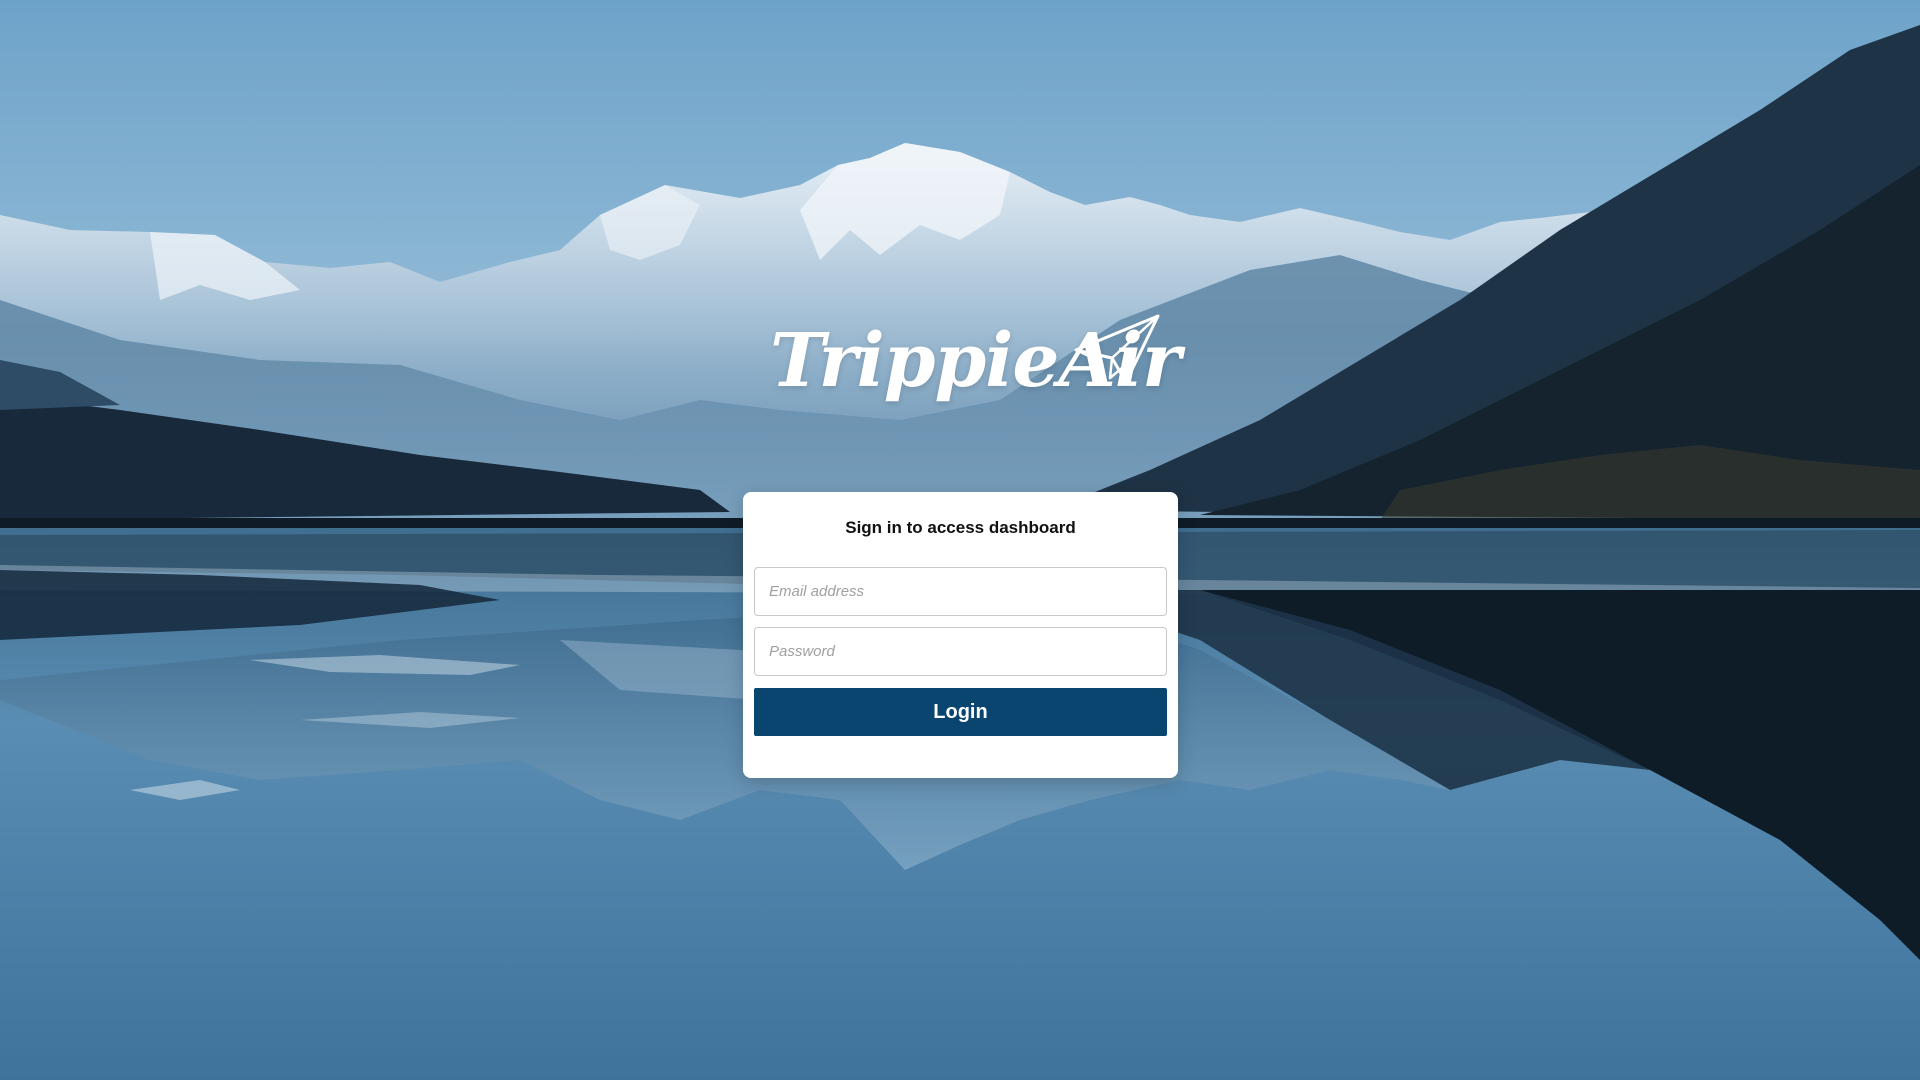 Image resolution: width=1920 pixels, height=1080 pixels. Describe the element at coordinates (960, 651) in the screenshot. I see `password-field` at that location.